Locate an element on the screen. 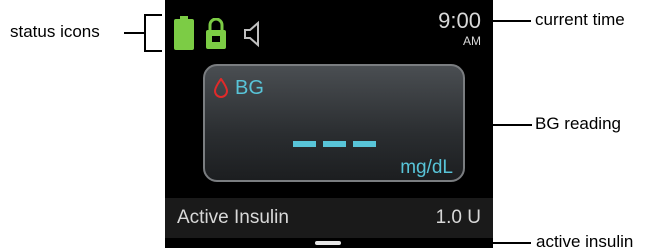 The image size is (658, 252). battery-icon is located at coordinates (184, 33).